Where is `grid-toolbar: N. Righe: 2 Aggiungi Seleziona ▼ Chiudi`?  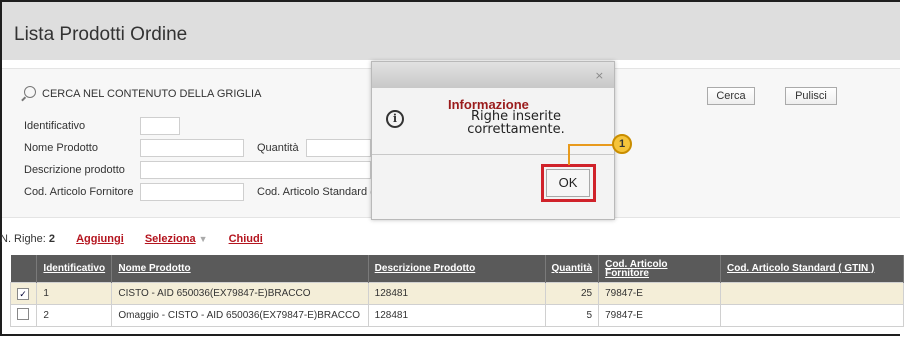 grid-toolbar: N. Righe: 2 Aggiungi Seleziona ▼ Chiudi is located at coordinates (131, 239).